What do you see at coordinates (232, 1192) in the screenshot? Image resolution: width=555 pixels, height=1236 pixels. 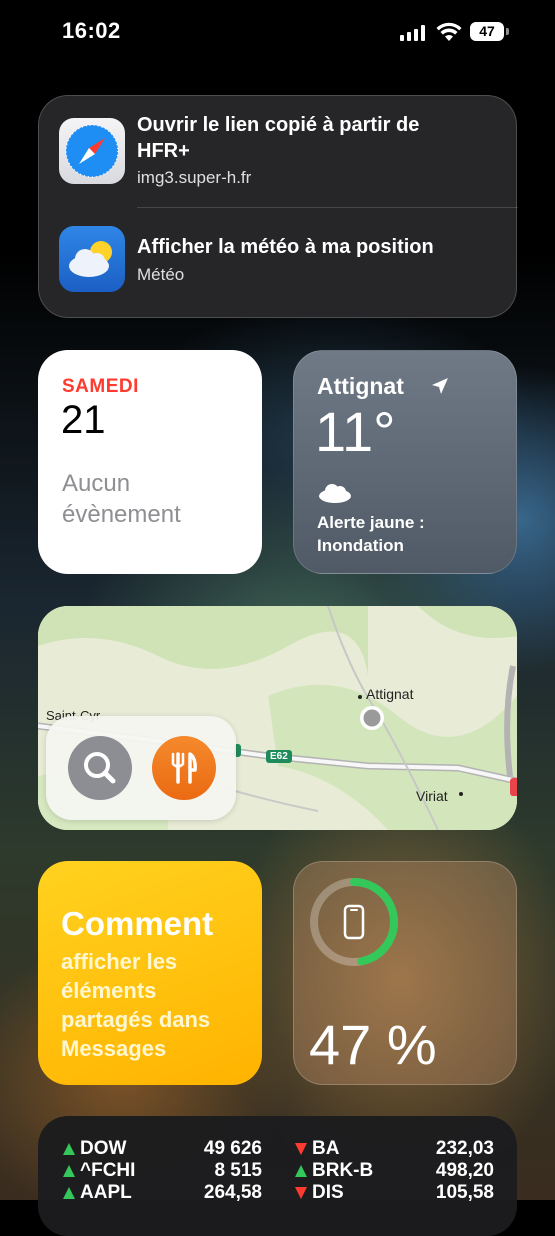 I see `stock-value: 264,58` at bounding box center [232, 1192].